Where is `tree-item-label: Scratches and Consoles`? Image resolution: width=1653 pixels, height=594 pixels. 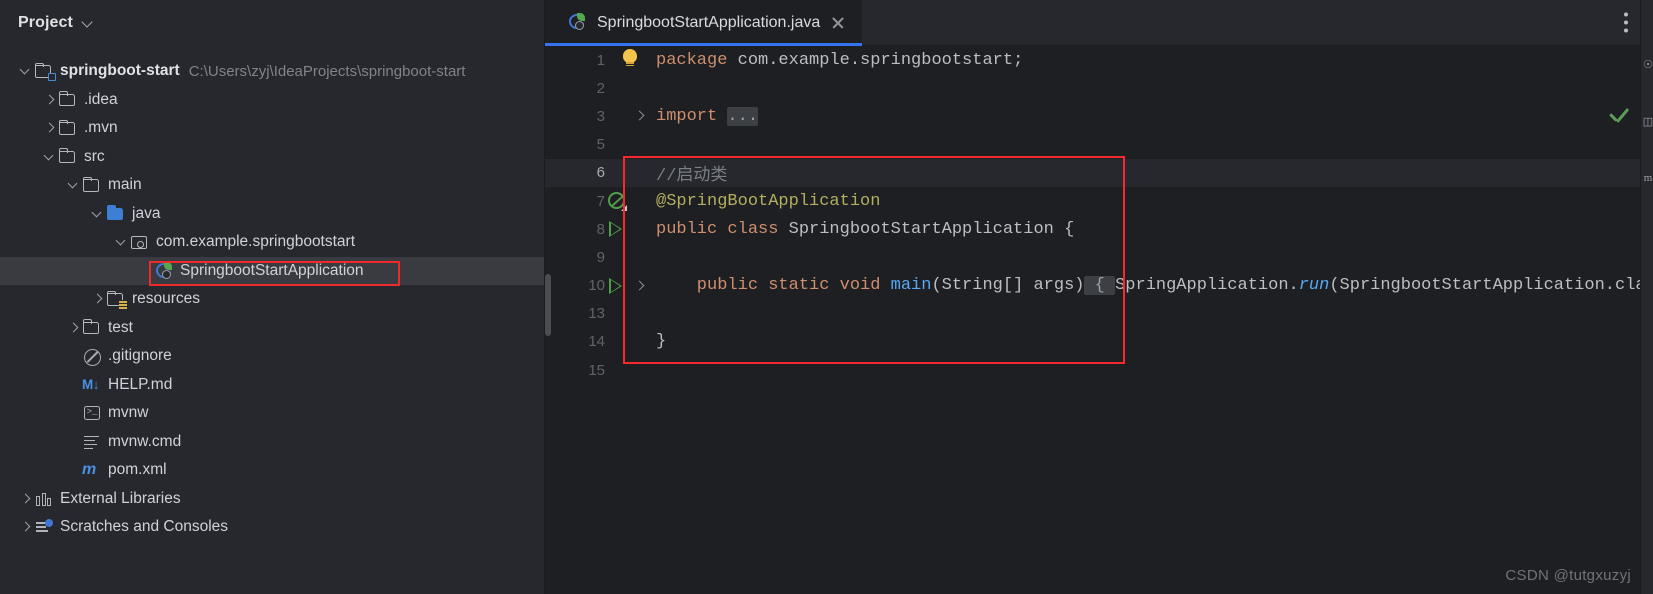
tree-item-label: Scratches and Consoles is located at coordinates (144, 527).